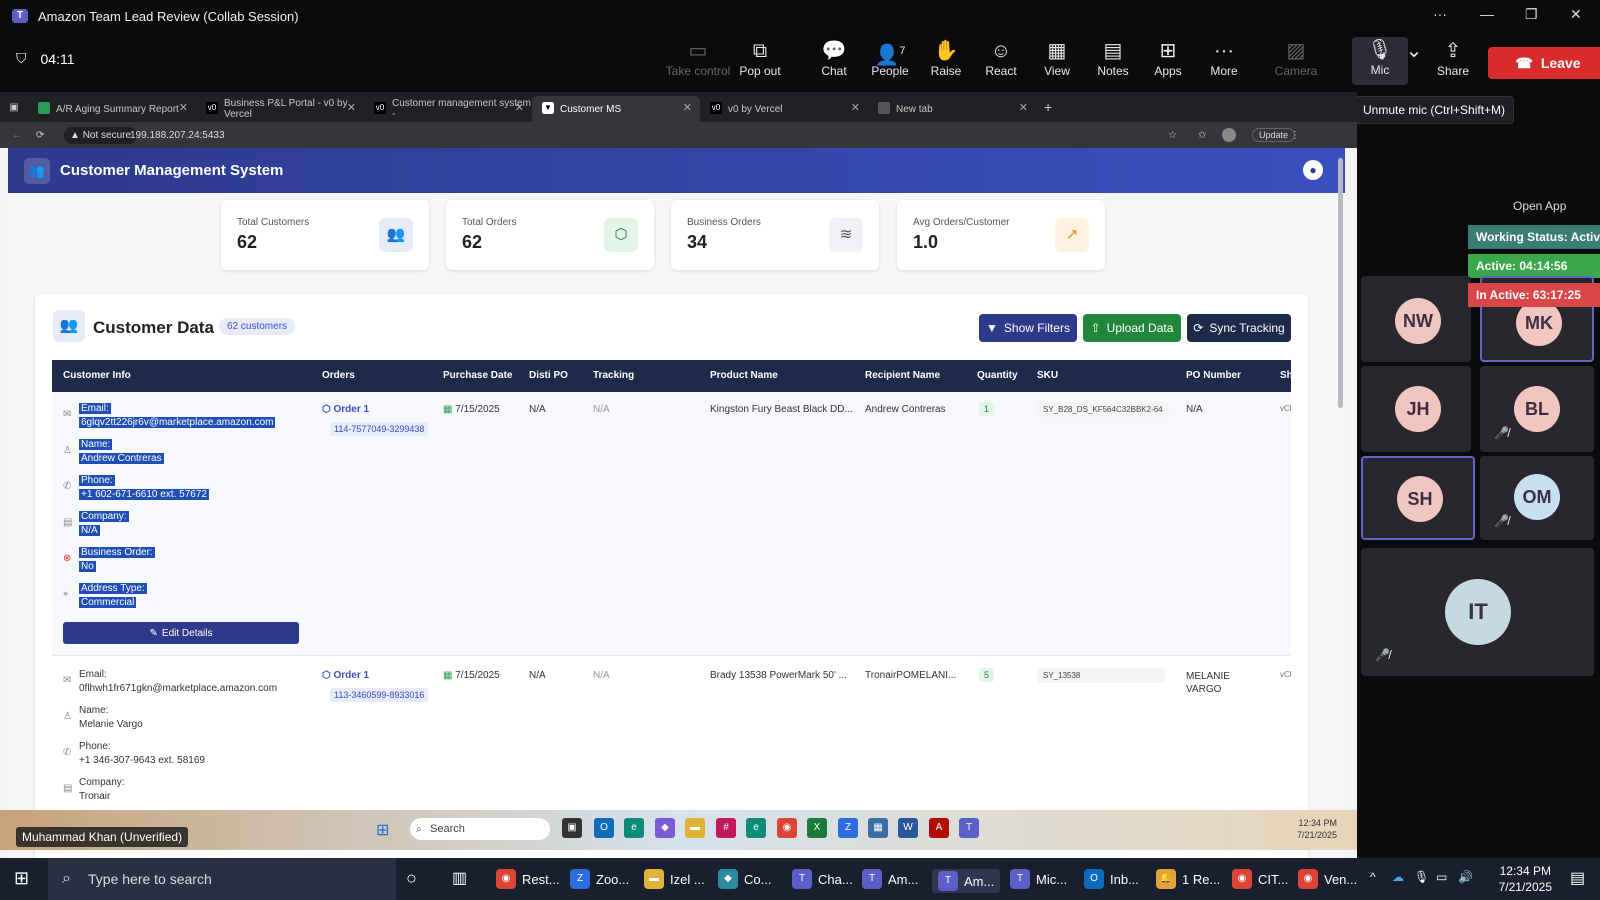 This screenshot has height=900, width=1600. I want to click on profile-avatar, so click(1229, 135).